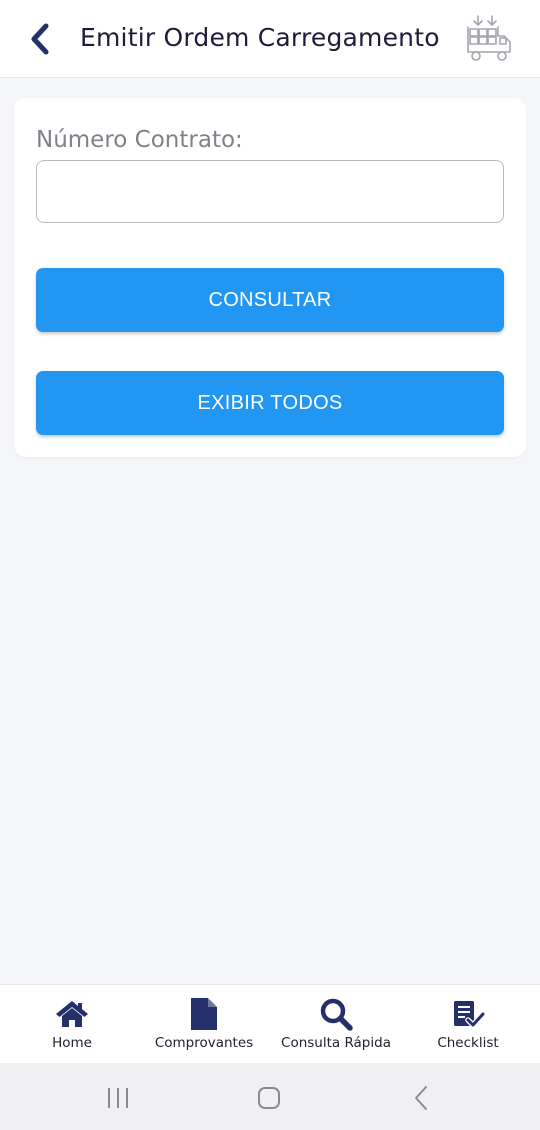  What do you see at coordinates (468, 1043) in the screenshot?
I see `nav-label-checklist: Checklist` at bounding box center [468, 1043].